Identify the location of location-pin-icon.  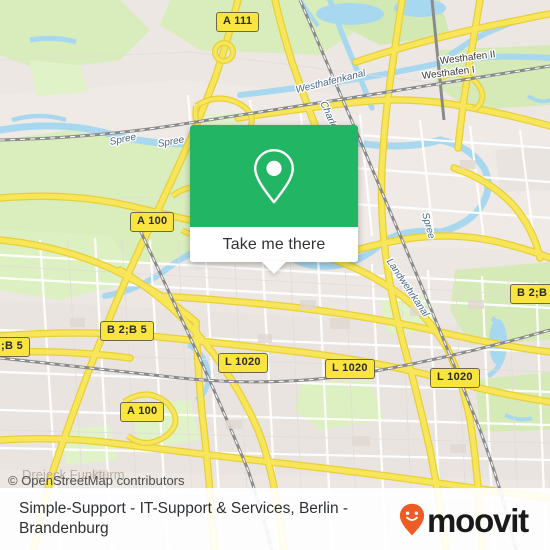
(274, 176).